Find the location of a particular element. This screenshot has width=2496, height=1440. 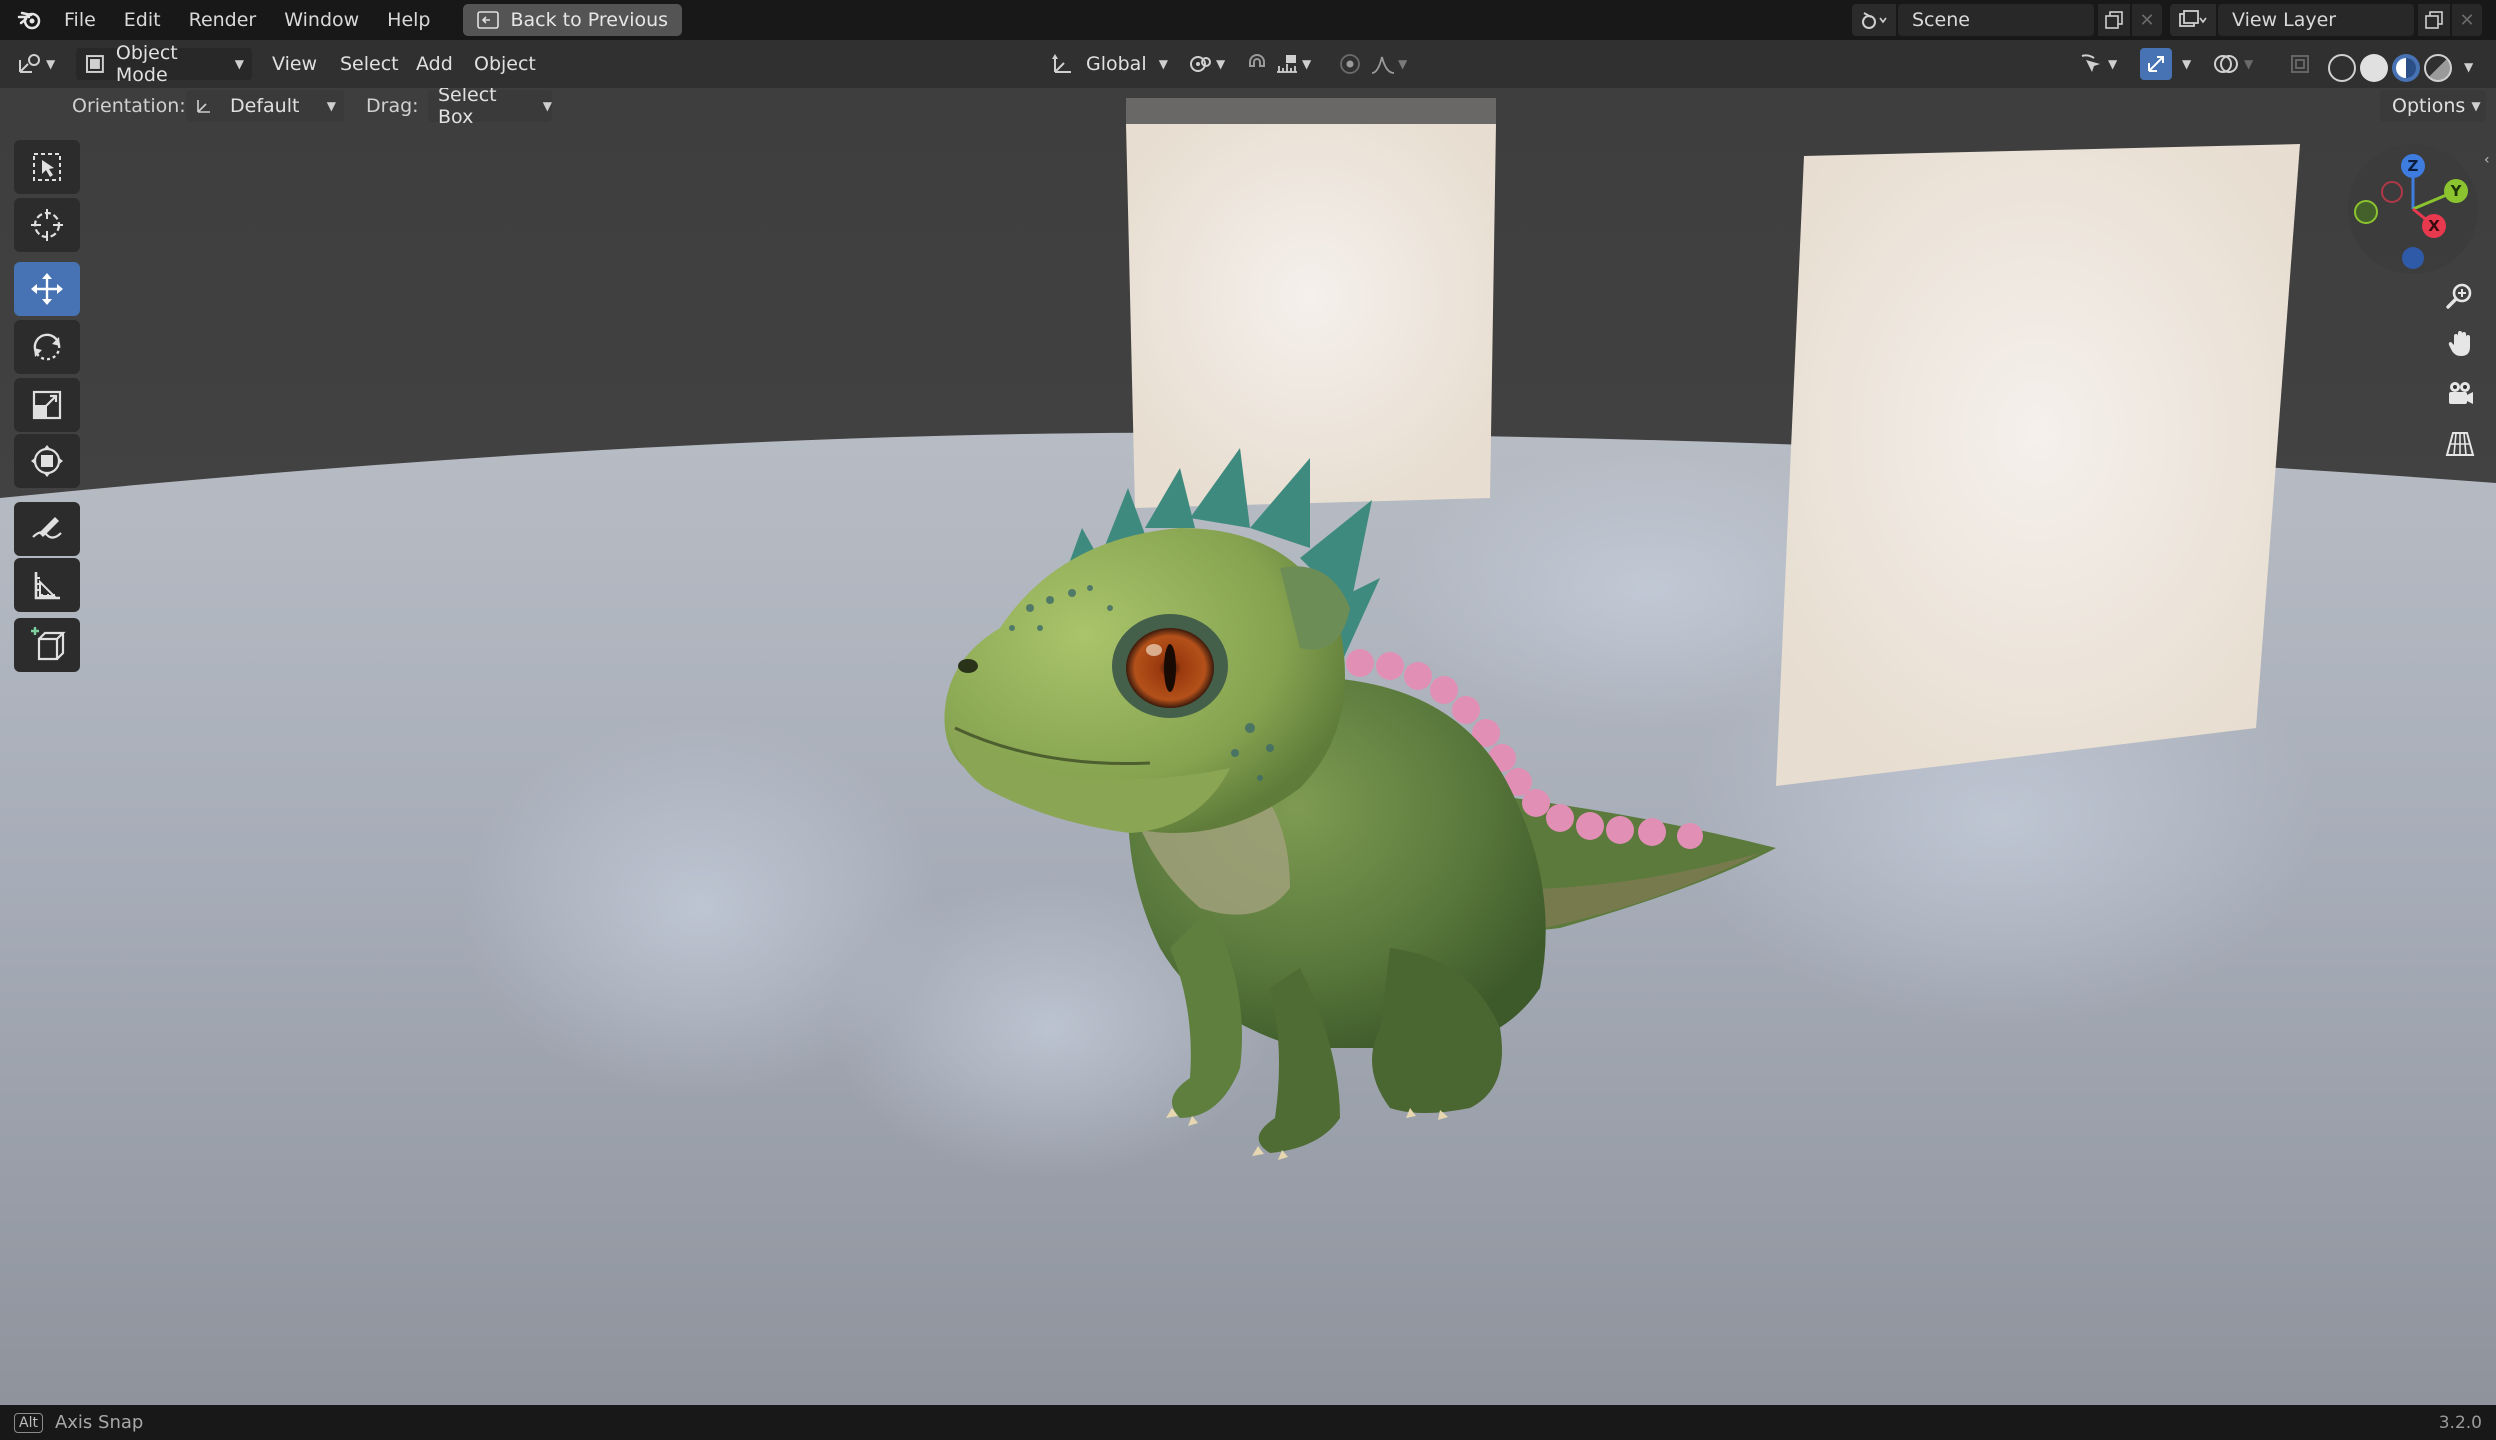

gizmo-y: Y is located at coordinates (2456, 191).